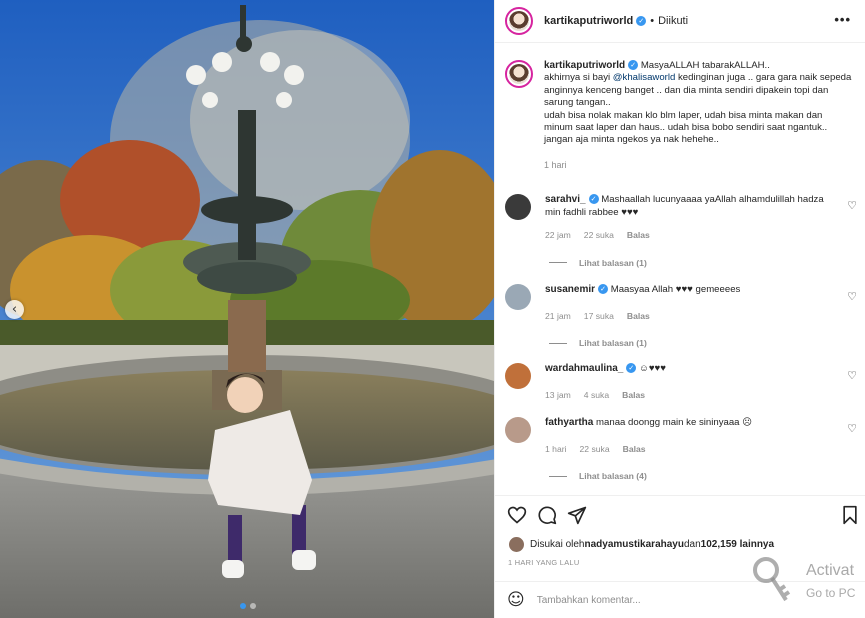 The height and width of the screenshot is (618, 865). What do you see at coordinates (243, 606) in the screenshot?
I see `carousel-dot-active` at bounding box center [243, 606].